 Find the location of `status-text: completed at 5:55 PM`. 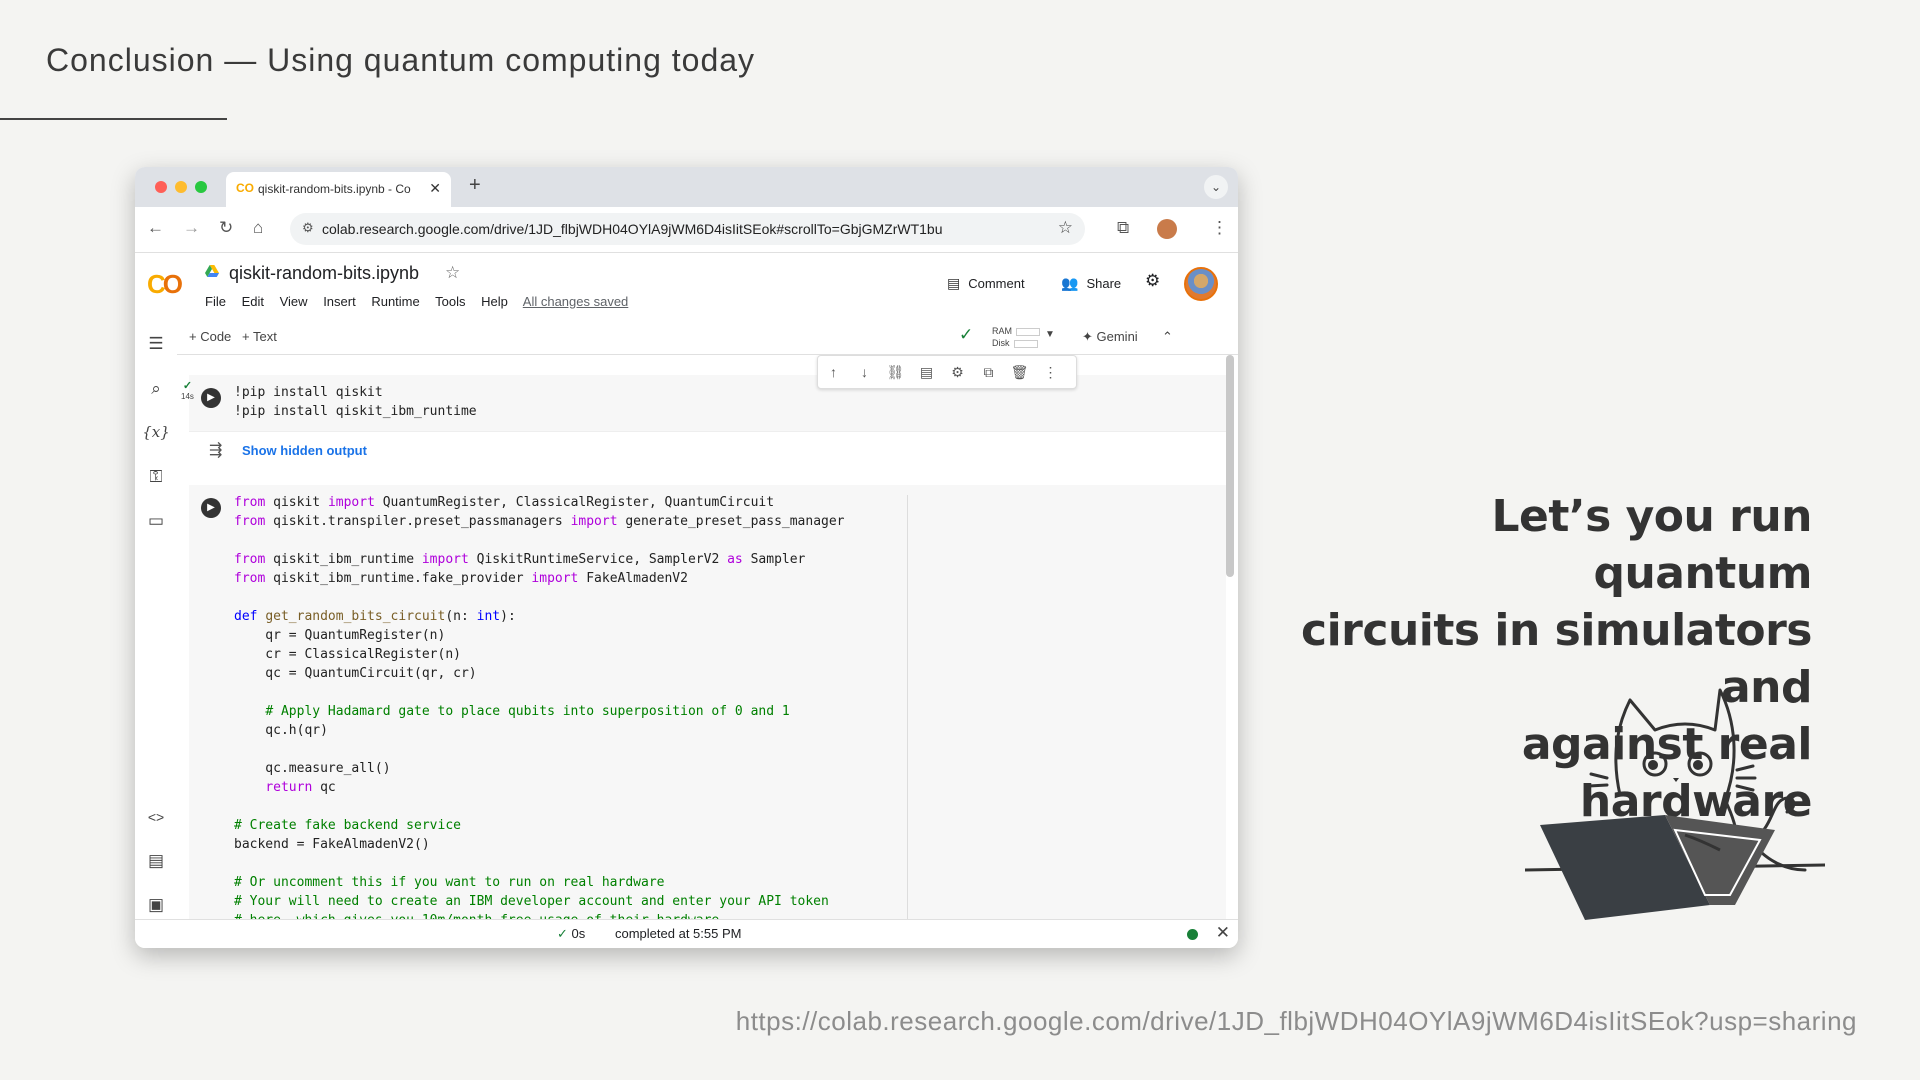

status-text: completed at 5:55 PM is located at coordinates (678, 933).